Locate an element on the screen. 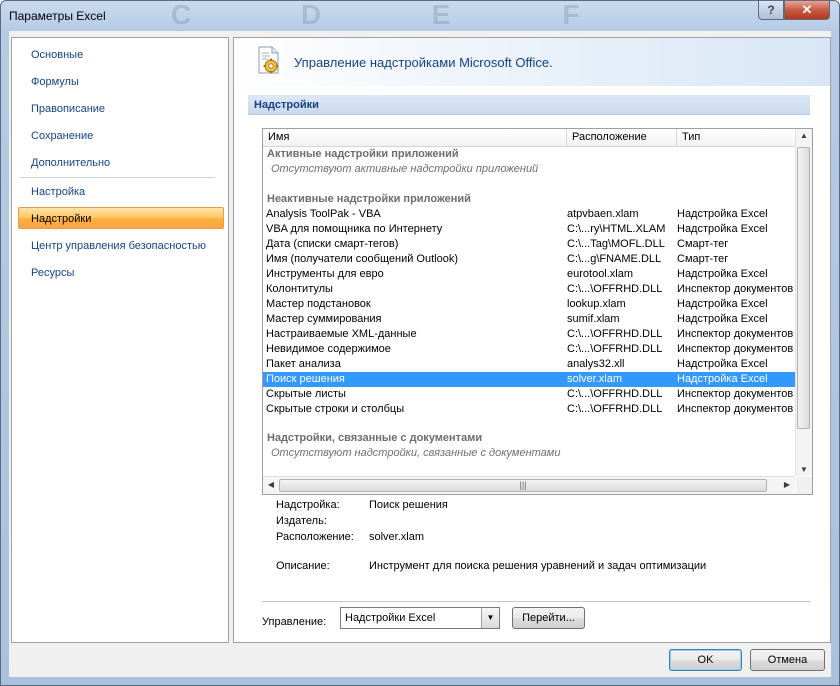  nav-item-trust-center: Центр управления безопасностью is located at coordinates (119, 246).